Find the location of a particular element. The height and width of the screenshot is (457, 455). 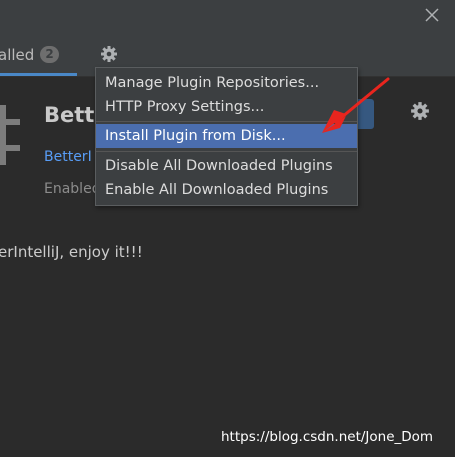

plugin-status: Enabled is located at coordinates (70, 189).